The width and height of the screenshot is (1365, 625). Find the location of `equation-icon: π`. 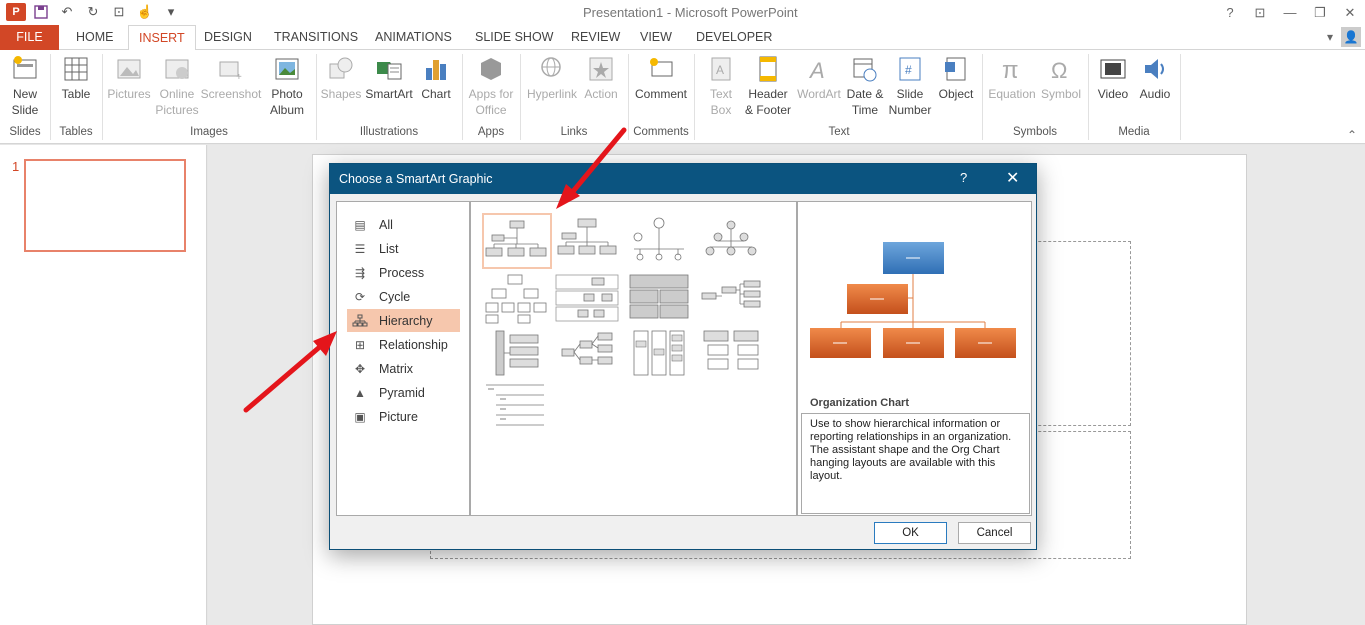

equation-icon: π is located at coordinates (1010, 70).